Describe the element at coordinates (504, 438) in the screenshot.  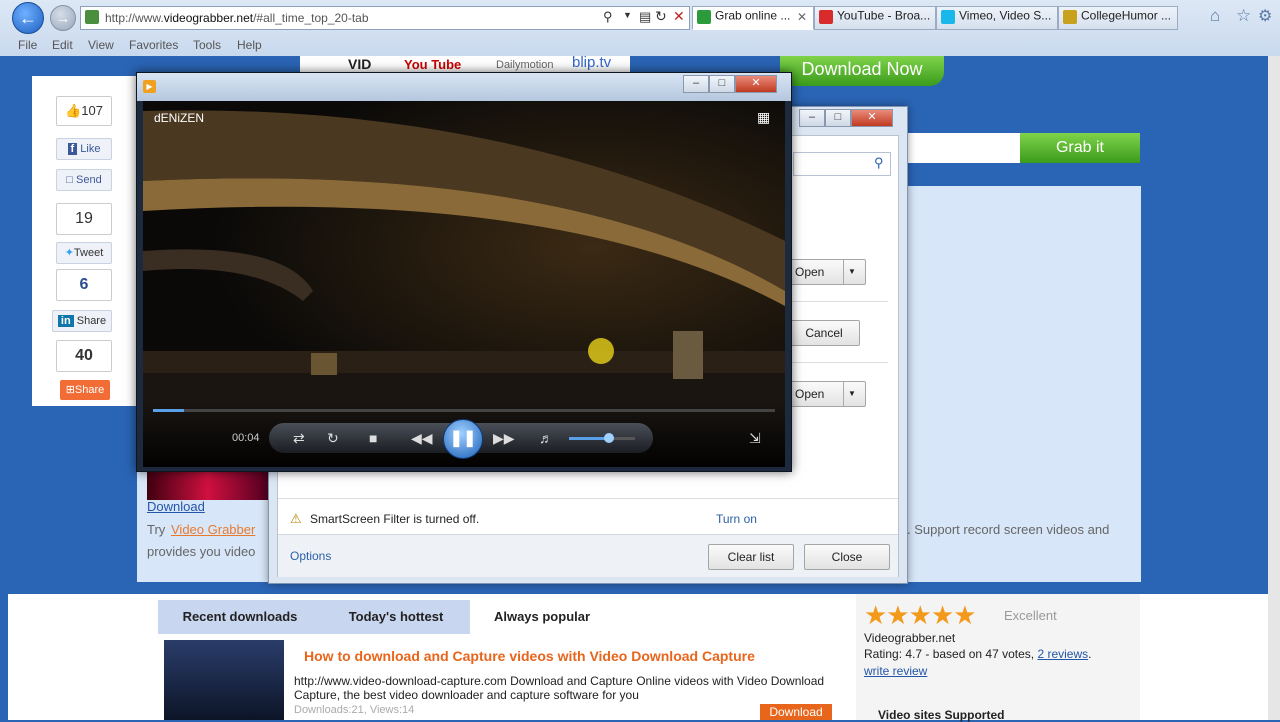
I see `fast-forward-icon: ▶▶` at that location.